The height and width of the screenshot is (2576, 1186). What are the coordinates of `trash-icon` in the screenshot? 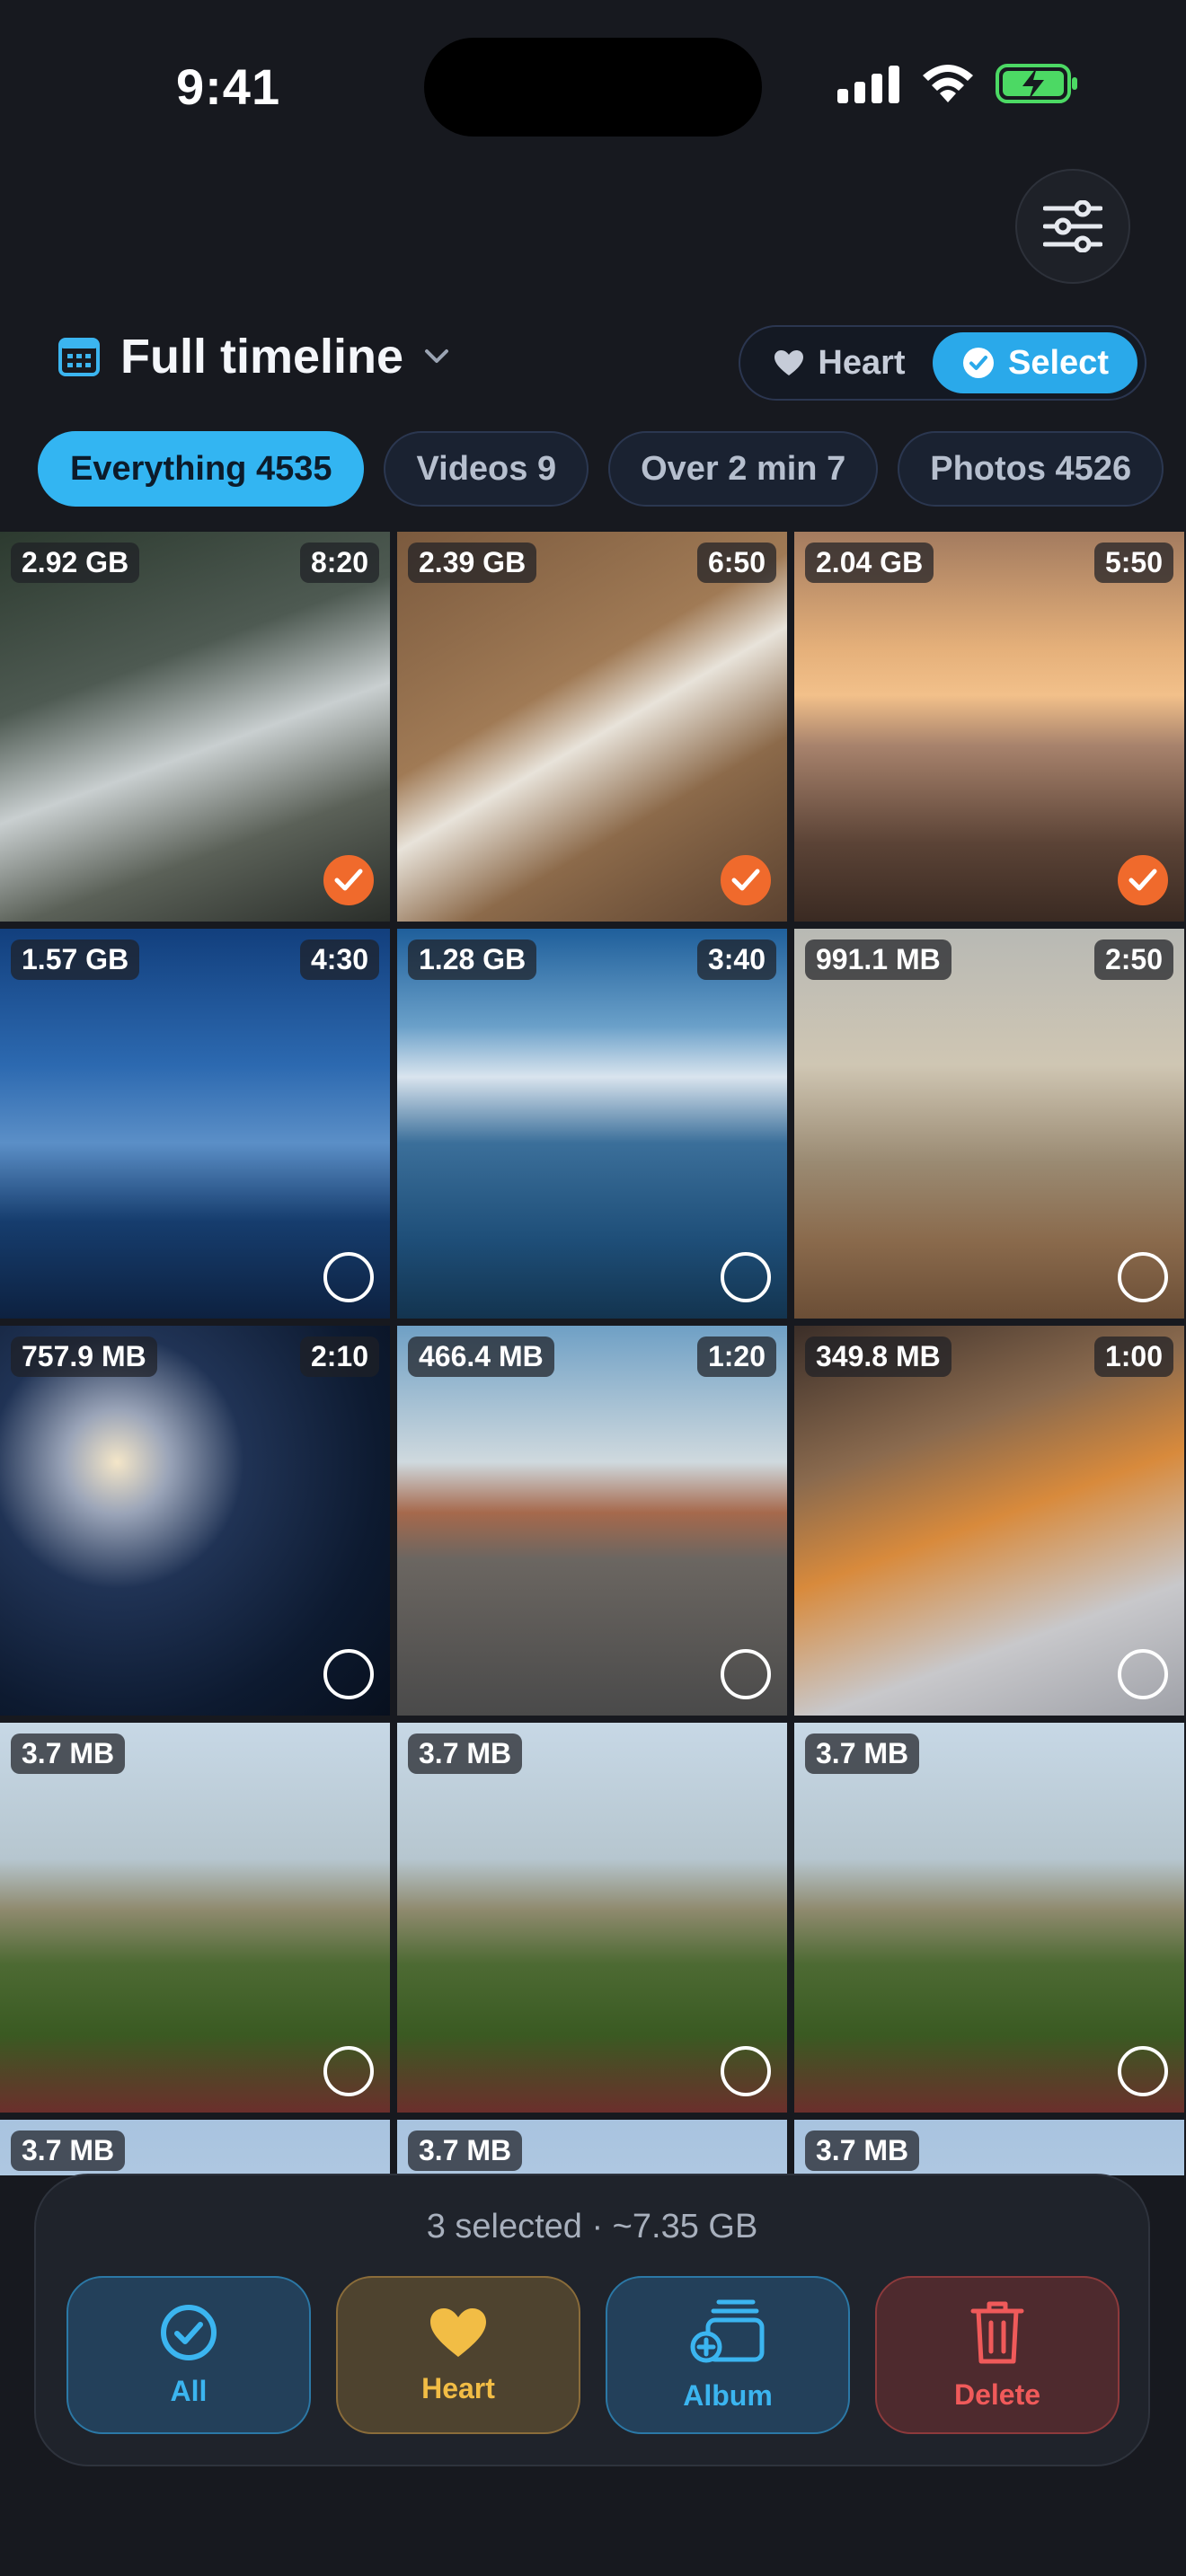 It's located at (997, 2332).